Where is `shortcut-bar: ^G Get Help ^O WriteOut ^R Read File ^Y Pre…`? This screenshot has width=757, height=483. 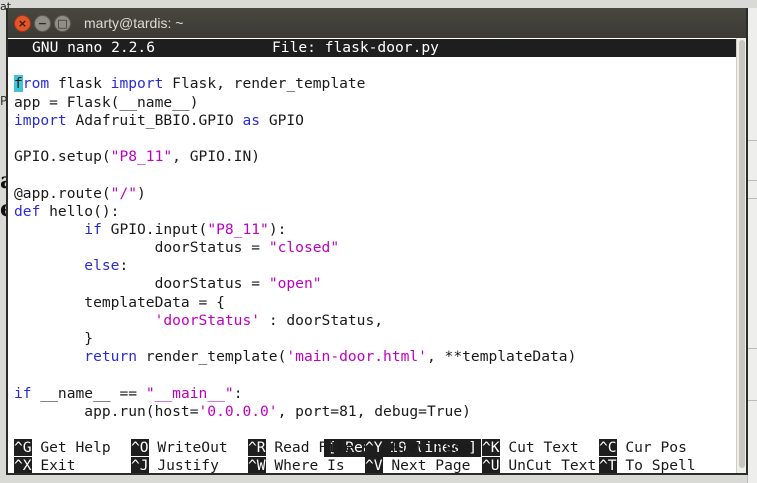 shortcut-bar: ^G Get Help ^O WriteOut ^R Read File ^Y Pre… is located at coordinates (372, 457).